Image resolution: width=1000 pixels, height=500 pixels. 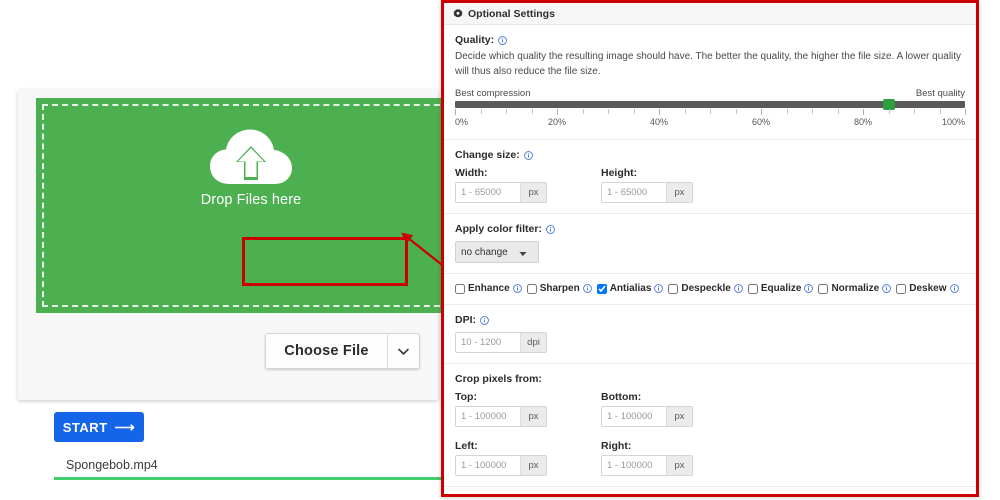 I want to click on crop-left-input, so click(x=488, y=465).